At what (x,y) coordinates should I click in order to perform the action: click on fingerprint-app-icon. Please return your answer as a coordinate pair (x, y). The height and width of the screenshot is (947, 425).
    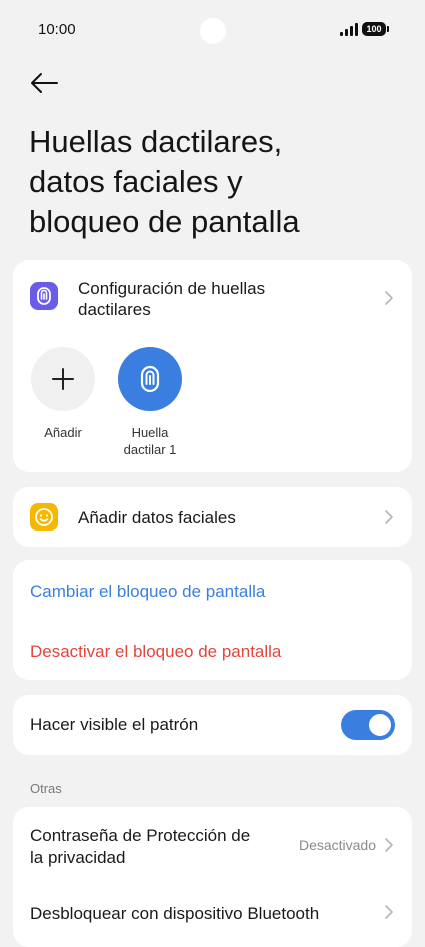
    Looking at the image, I should click on (44, 296).